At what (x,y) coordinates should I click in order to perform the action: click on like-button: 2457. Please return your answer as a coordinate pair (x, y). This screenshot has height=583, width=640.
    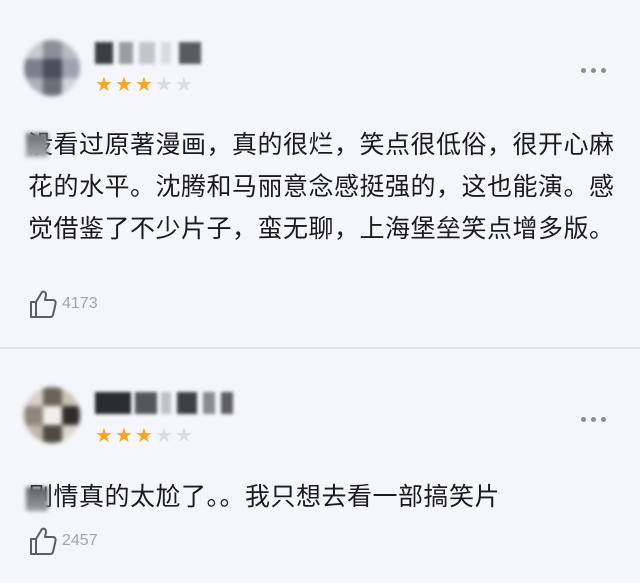
    Looking at the image, I should click on (63, 541).